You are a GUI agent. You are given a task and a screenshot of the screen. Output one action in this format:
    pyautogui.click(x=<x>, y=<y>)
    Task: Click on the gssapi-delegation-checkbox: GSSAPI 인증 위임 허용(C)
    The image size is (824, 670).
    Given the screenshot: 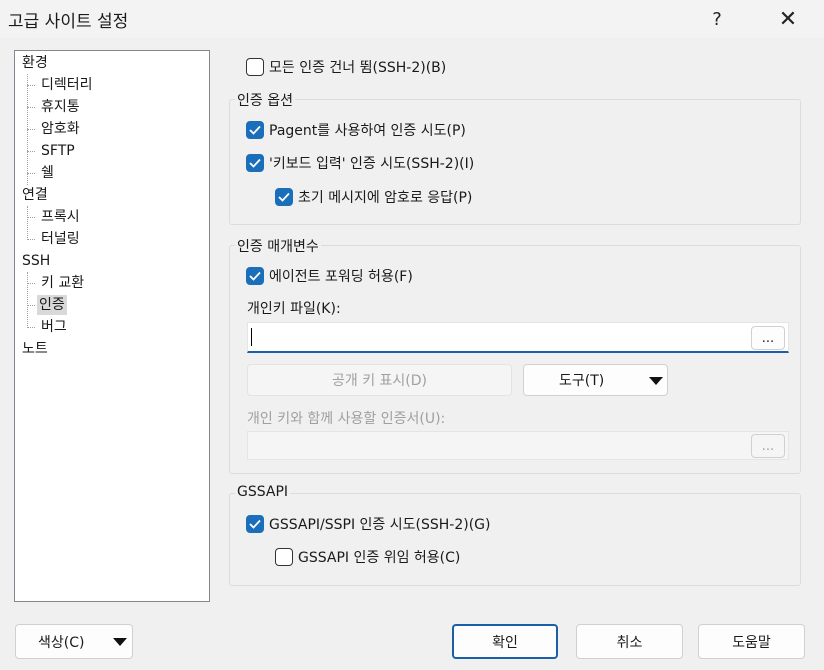 What is the action you would take?
    pyautogui.click(x=367, y=557)
    